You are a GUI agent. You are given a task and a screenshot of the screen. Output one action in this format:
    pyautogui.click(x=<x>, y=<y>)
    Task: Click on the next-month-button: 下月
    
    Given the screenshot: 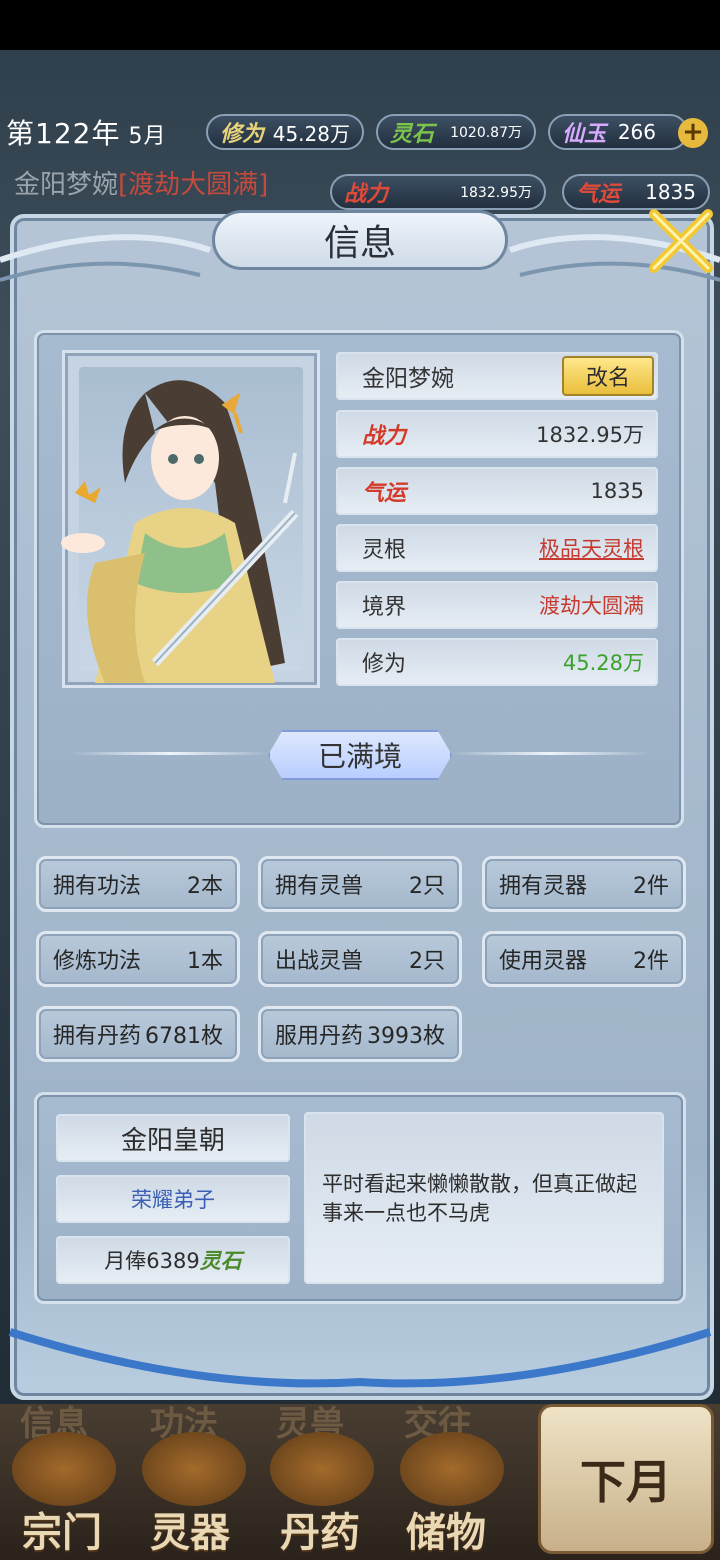 What is the action you would take?
    pyautogui.click(x=626, y=1479)
    